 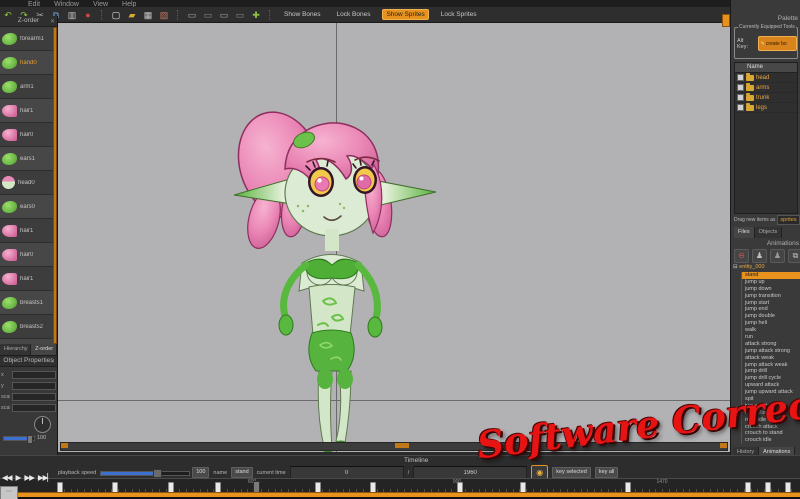 I want to click on open-folder-icon: ▰, so click(x=132, y=15).